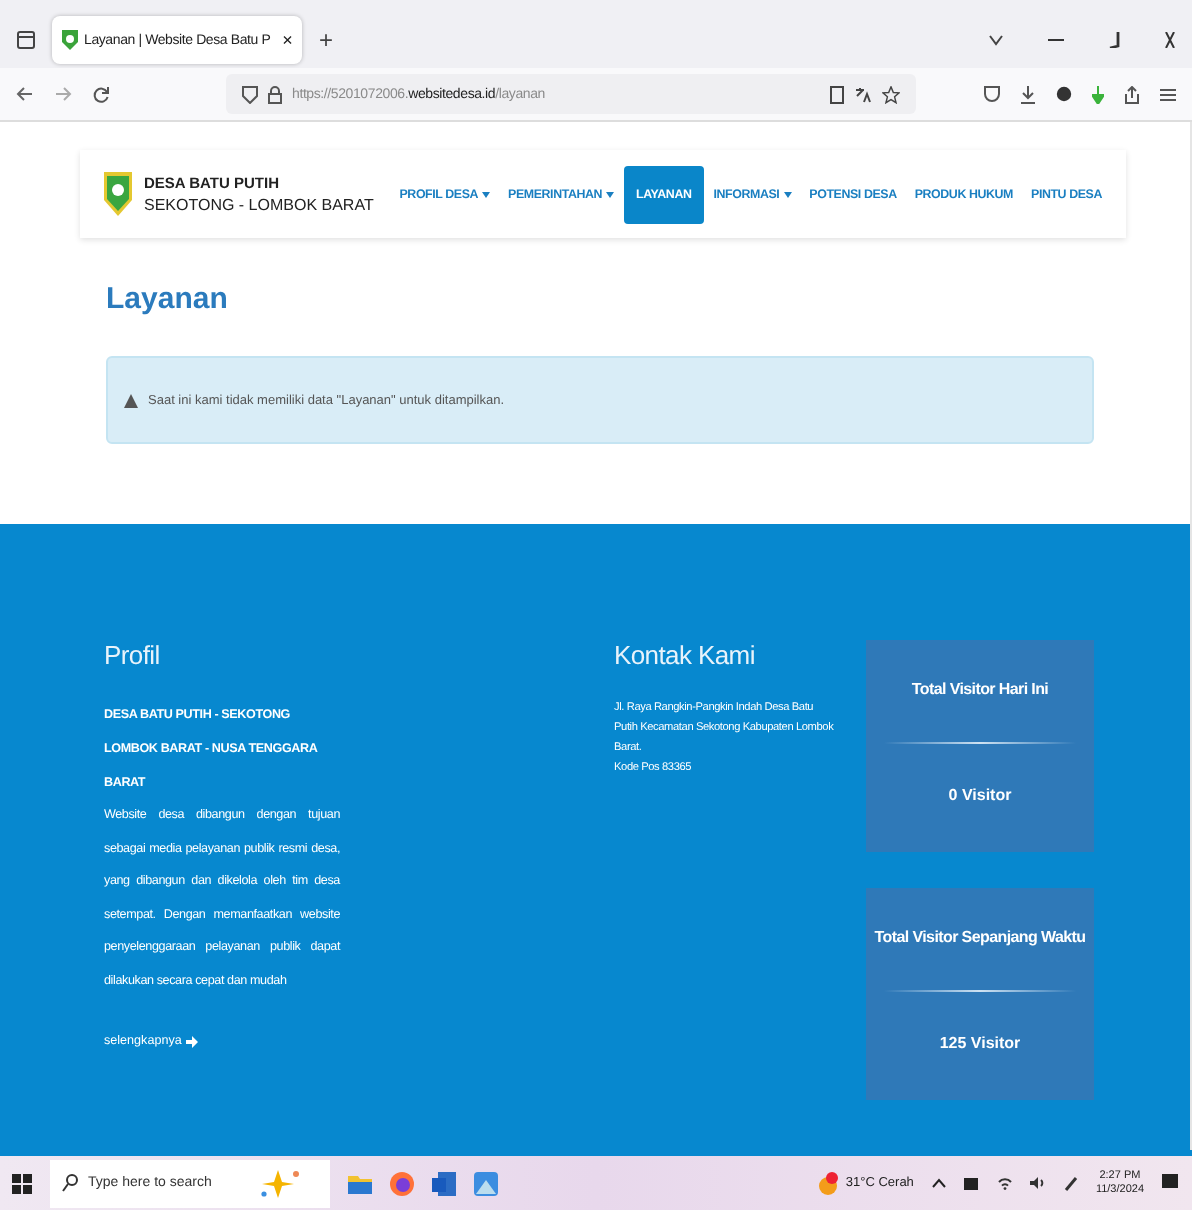 This screenshot has height=1210, width=1192. Describe the element at coordinates (980, 795) in the screenshot. I see `visitor-count: 0 Visitor` at that location.